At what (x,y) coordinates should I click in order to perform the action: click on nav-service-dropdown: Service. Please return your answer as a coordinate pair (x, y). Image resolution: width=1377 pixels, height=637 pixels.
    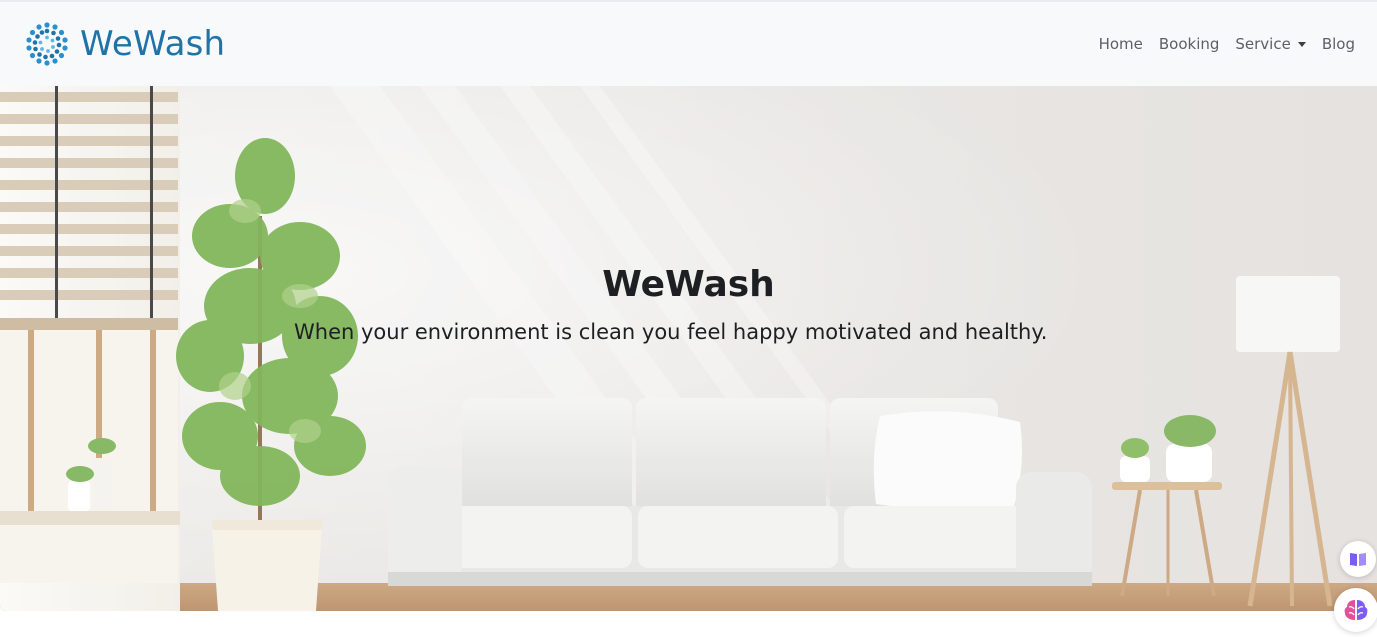
    Looking at the image, I should click on (1270, 44).